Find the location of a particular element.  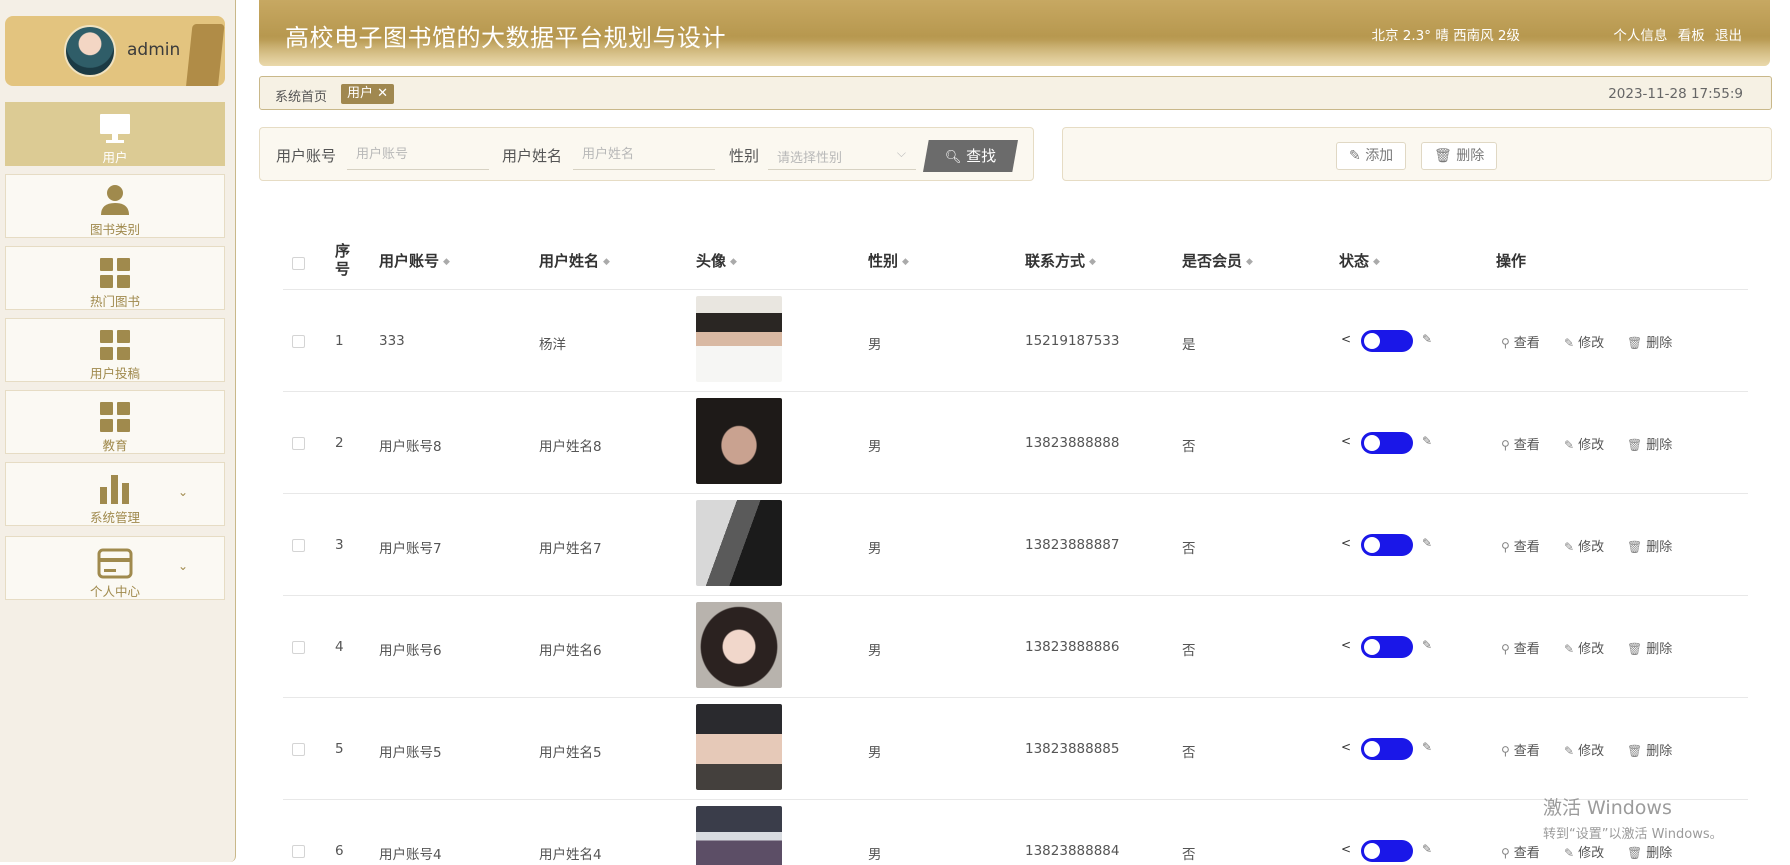

sidebar-item-system: 系统管理 ⌄ is located at coordinates (115, 494).